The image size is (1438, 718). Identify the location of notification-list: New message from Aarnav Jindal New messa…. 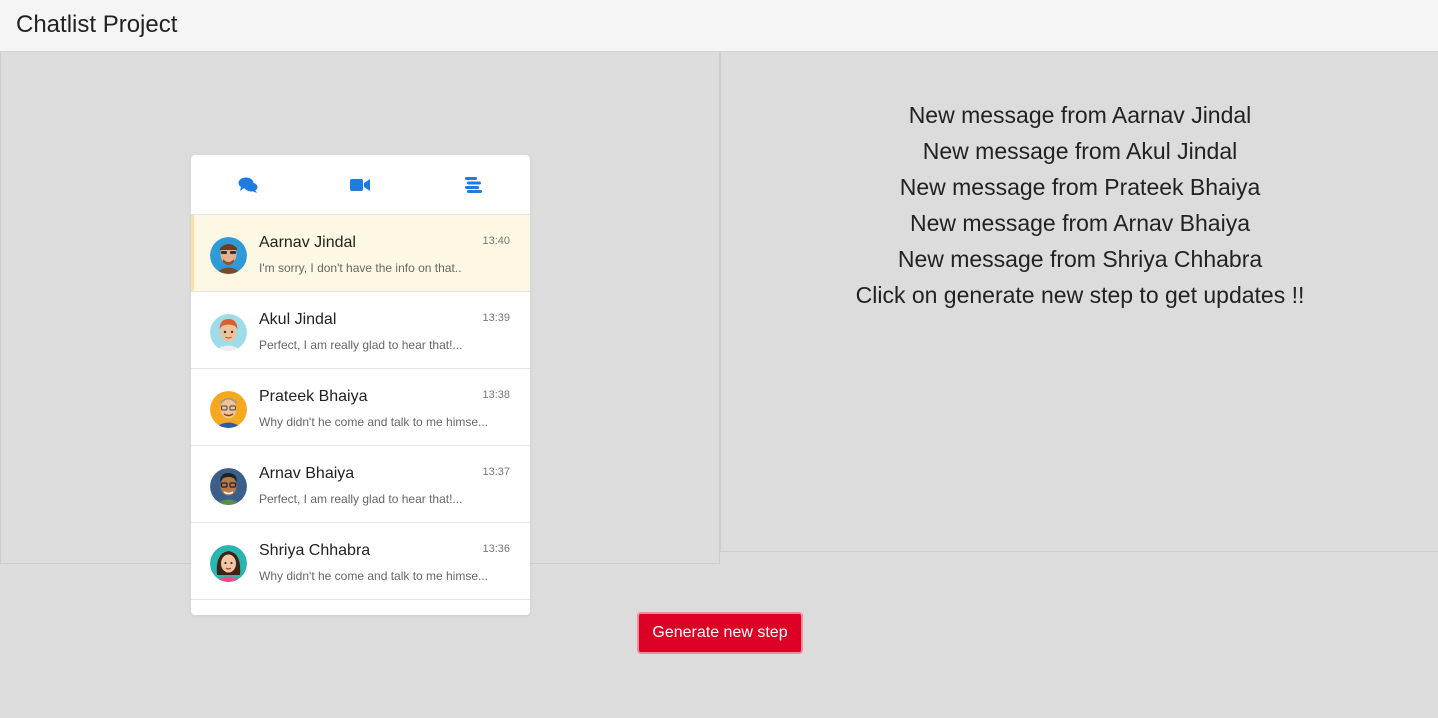
(1079, 205).